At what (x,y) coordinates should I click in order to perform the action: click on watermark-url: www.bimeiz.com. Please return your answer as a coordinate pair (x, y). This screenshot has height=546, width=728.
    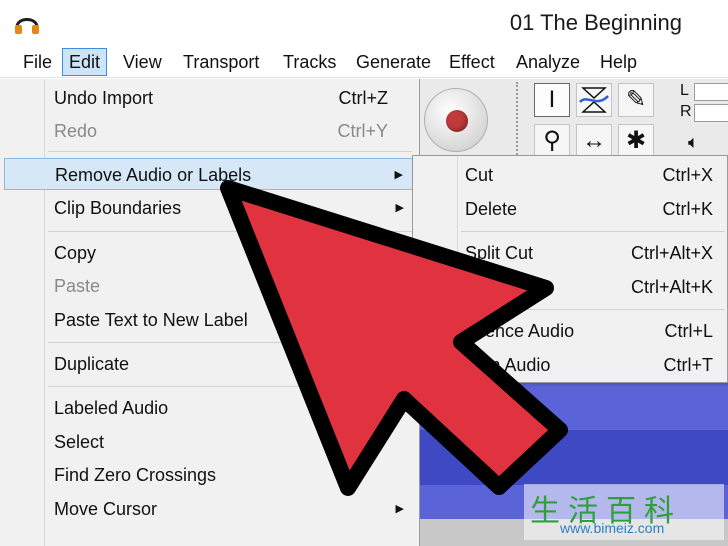
    Looking at the image, I should click on (612, 528).